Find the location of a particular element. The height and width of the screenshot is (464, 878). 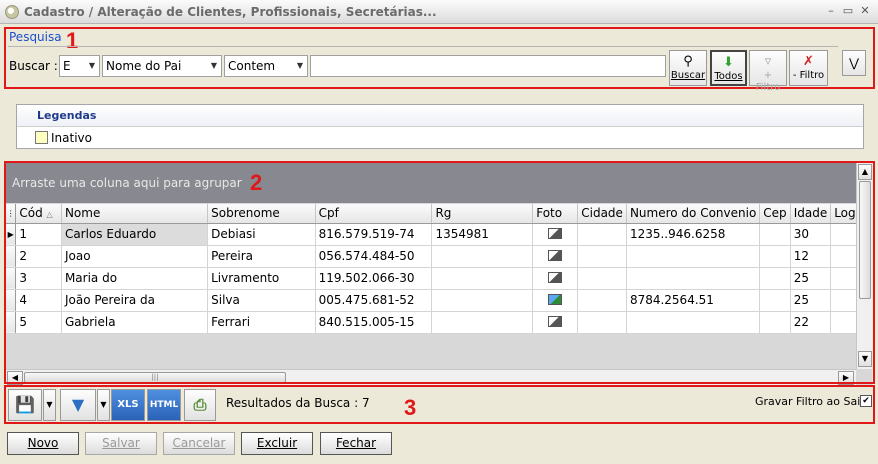

expand-button: ⋁ is located at coordinates (854, 63).